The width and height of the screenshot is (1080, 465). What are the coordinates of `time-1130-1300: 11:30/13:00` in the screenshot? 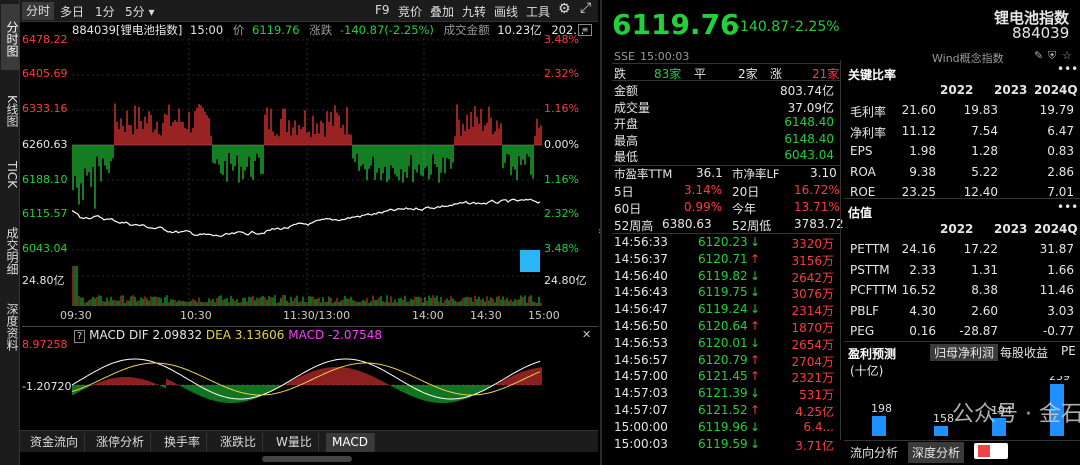 It's located at (317, 315).